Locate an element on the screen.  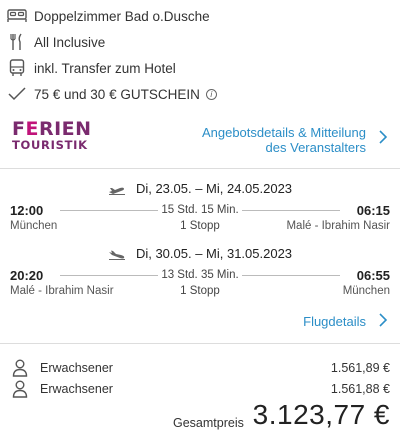
feature-voucher-text: 75 € und 30 € GUTSCHEIN is located at coordinates (117, 94).